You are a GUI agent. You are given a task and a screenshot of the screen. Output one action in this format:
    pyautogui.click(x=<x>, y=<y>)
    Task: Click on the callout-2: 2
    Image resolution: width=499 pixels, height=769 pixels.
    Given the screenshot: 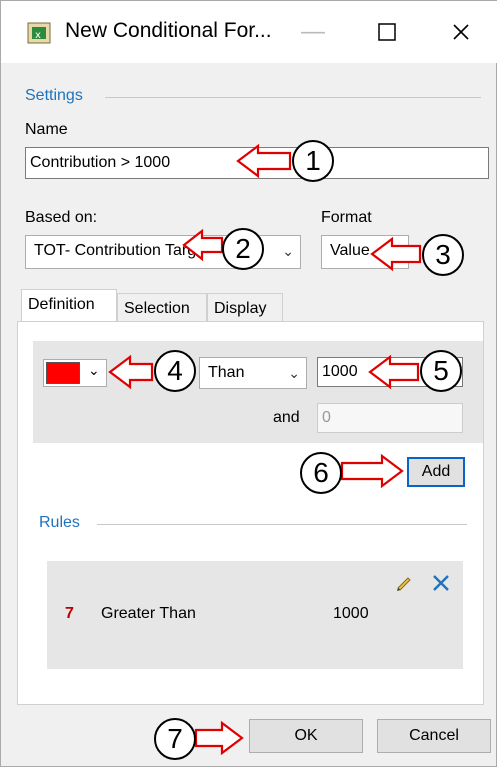 What is the action you would take?
    pyautogui.click(x=243, y=249)
    